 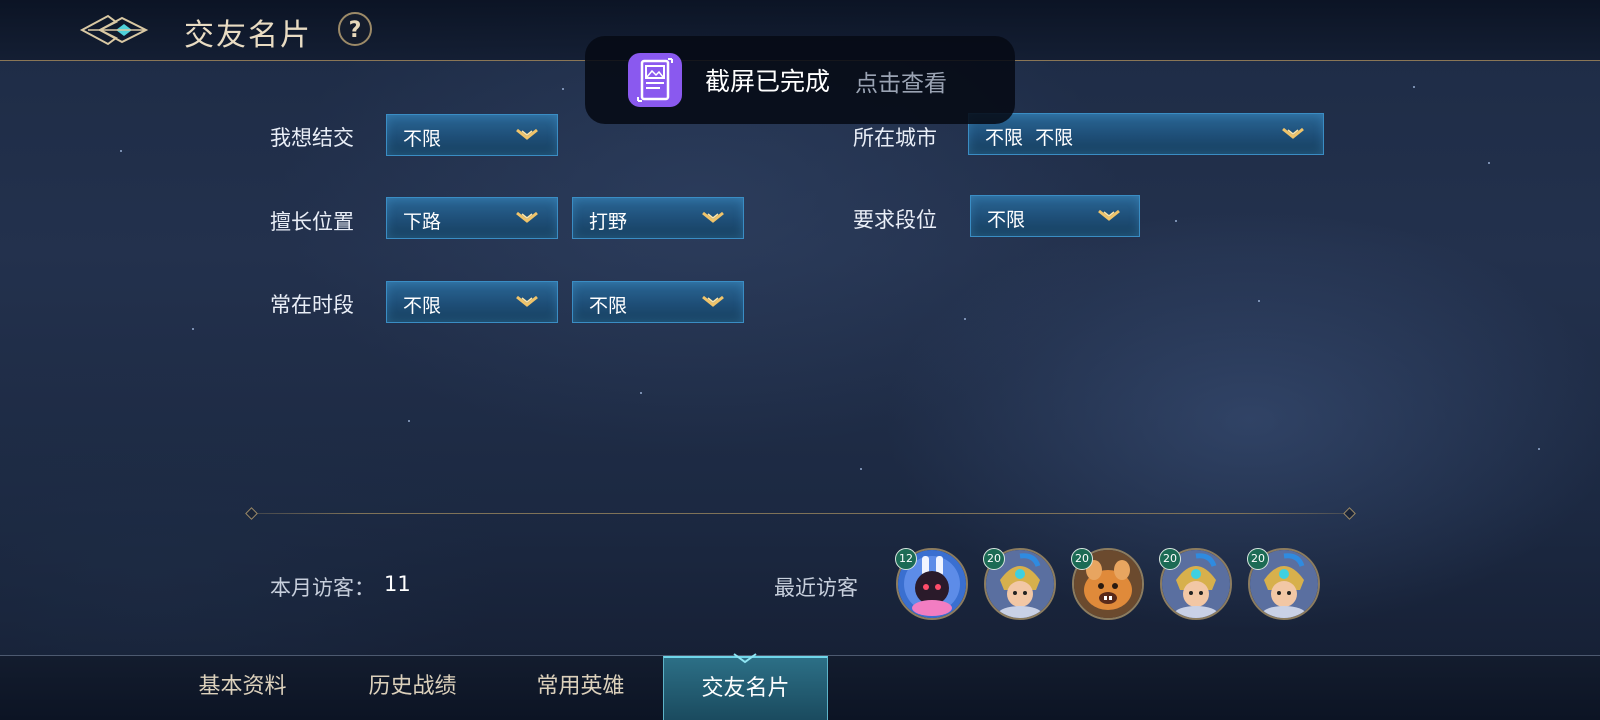 I want to click on active-time-start-value: 不限, so click(x=422, y=306).